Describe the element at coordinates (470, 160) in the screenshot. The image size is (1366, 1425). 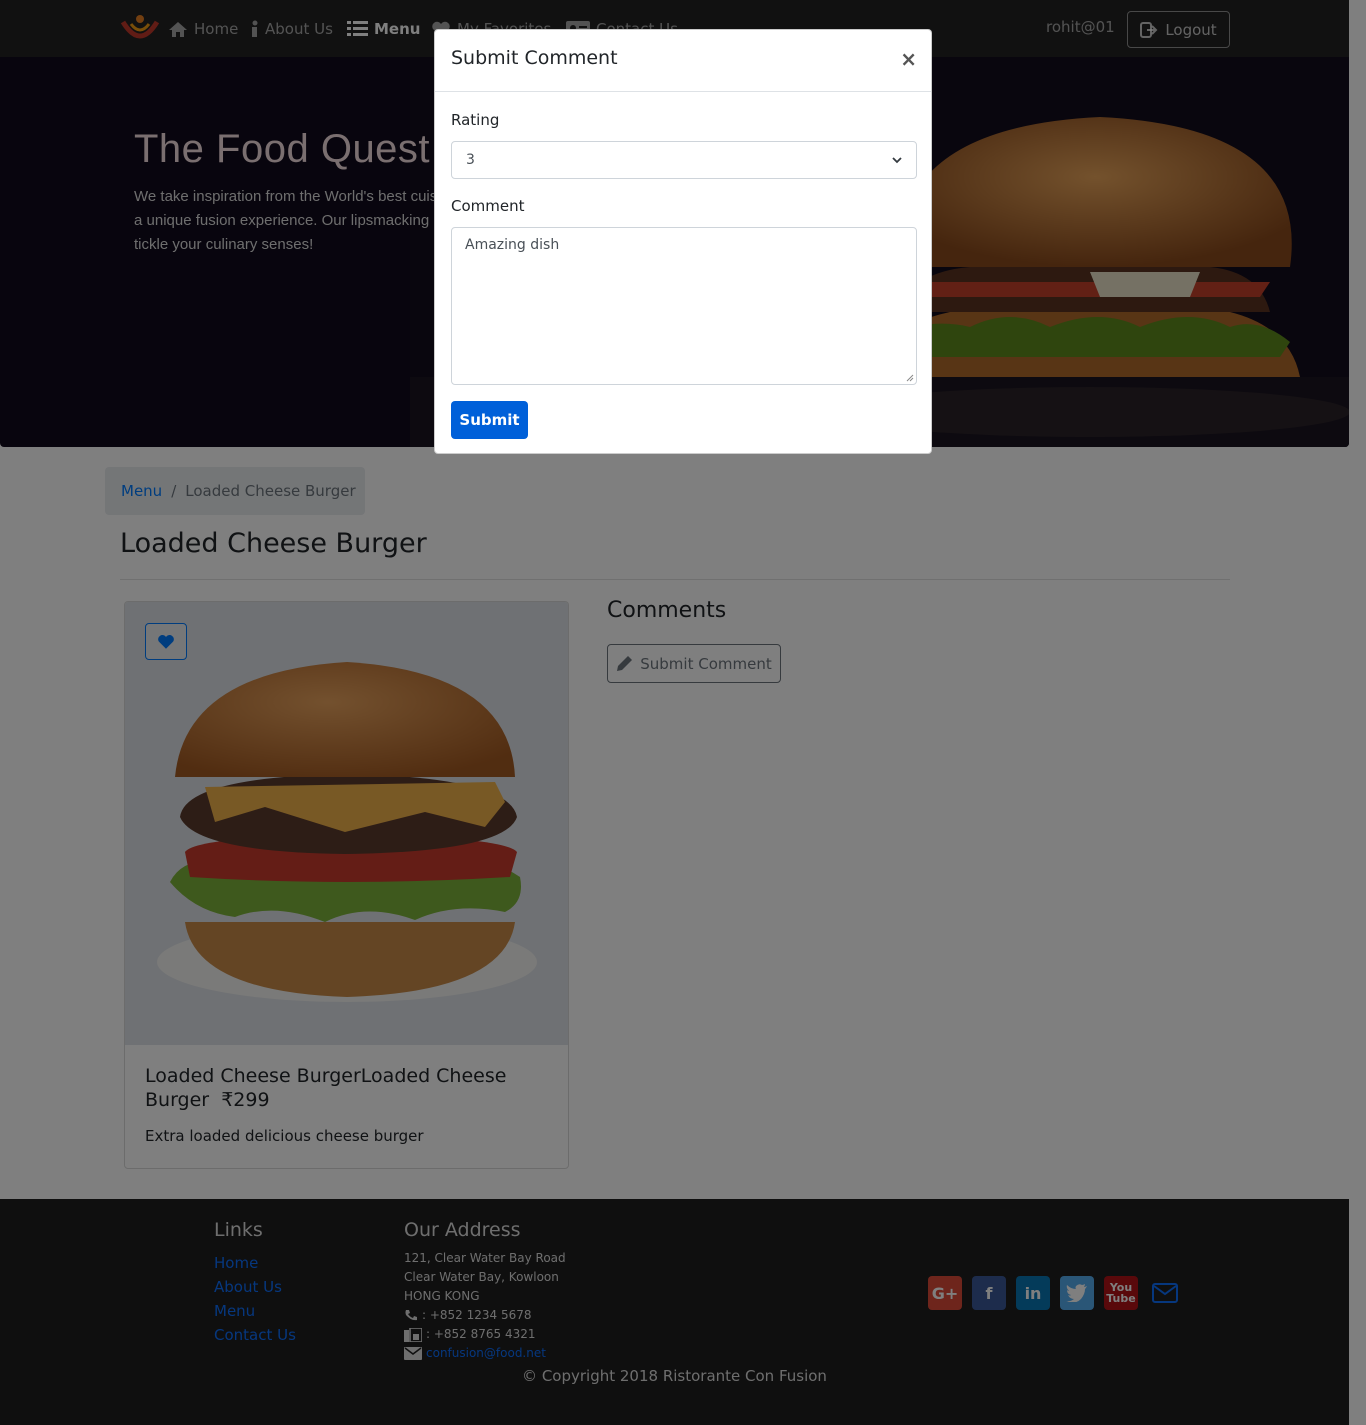
I see `rating-value: 3` at that location.